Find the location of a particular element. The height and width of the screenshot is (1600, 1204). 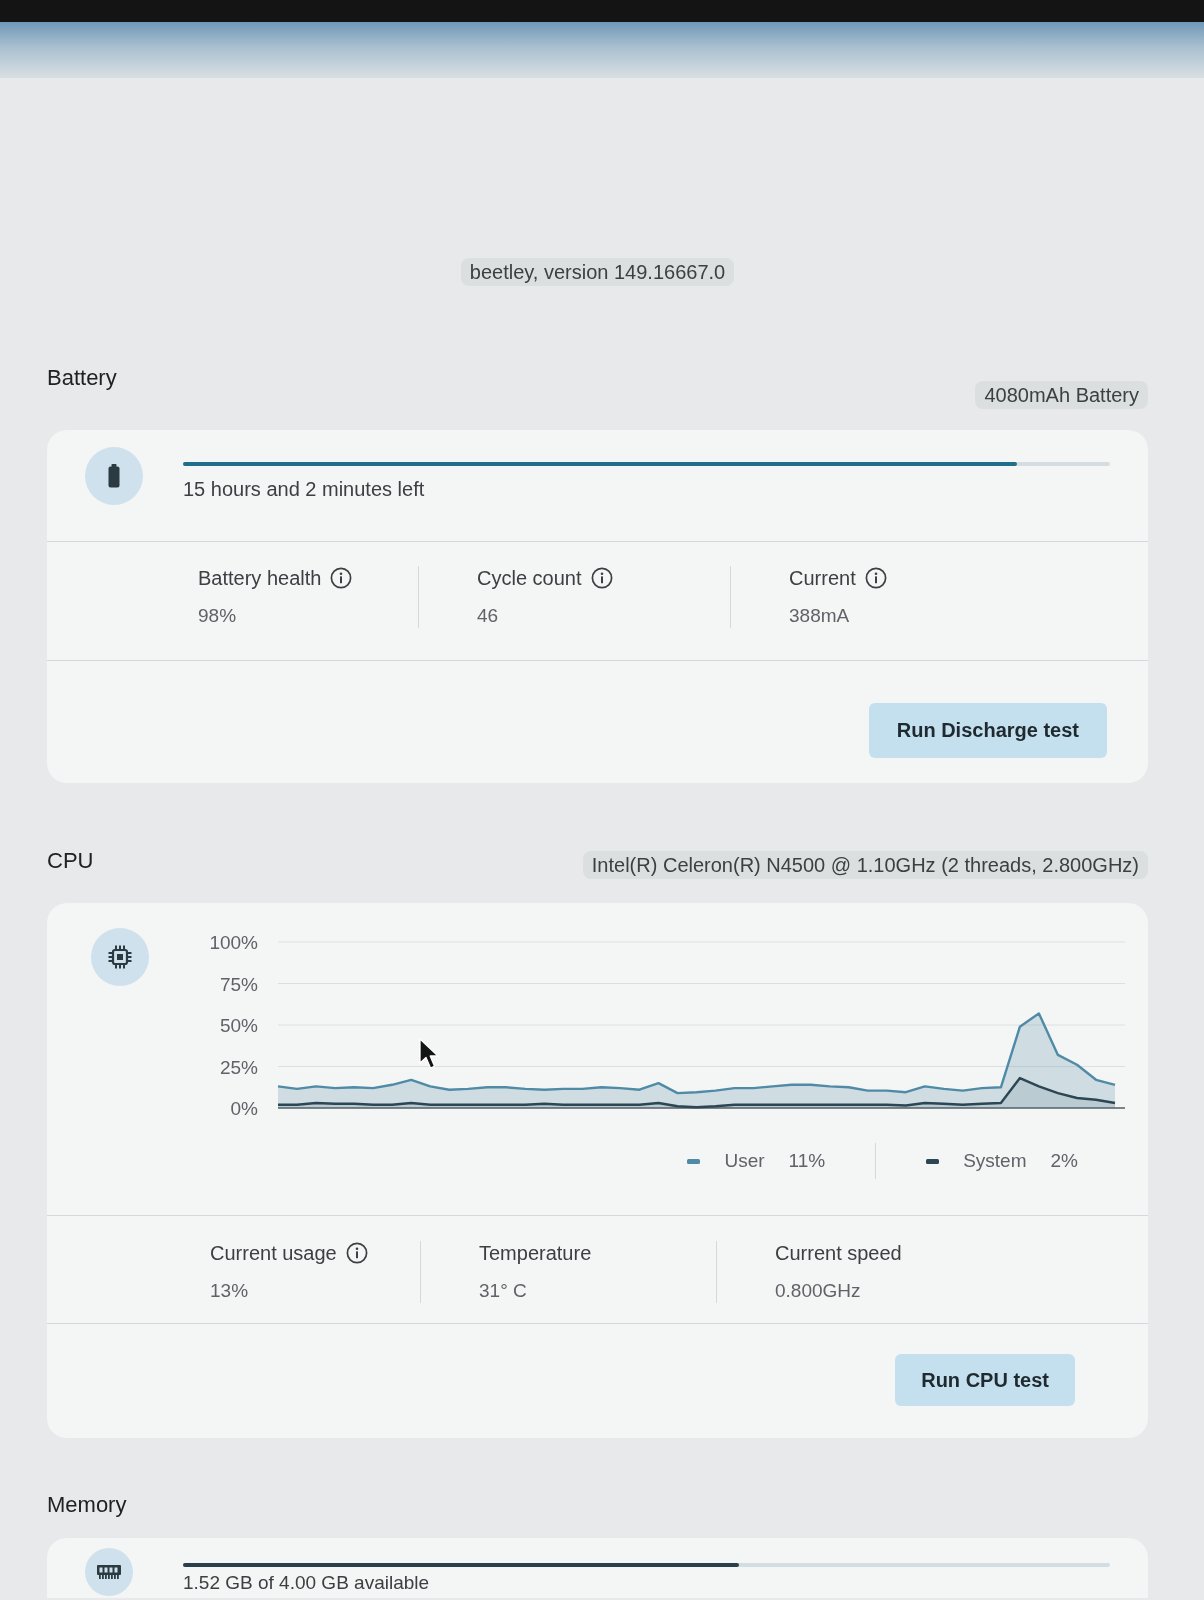

metric-label: Current is located at coordinates (822, 578).